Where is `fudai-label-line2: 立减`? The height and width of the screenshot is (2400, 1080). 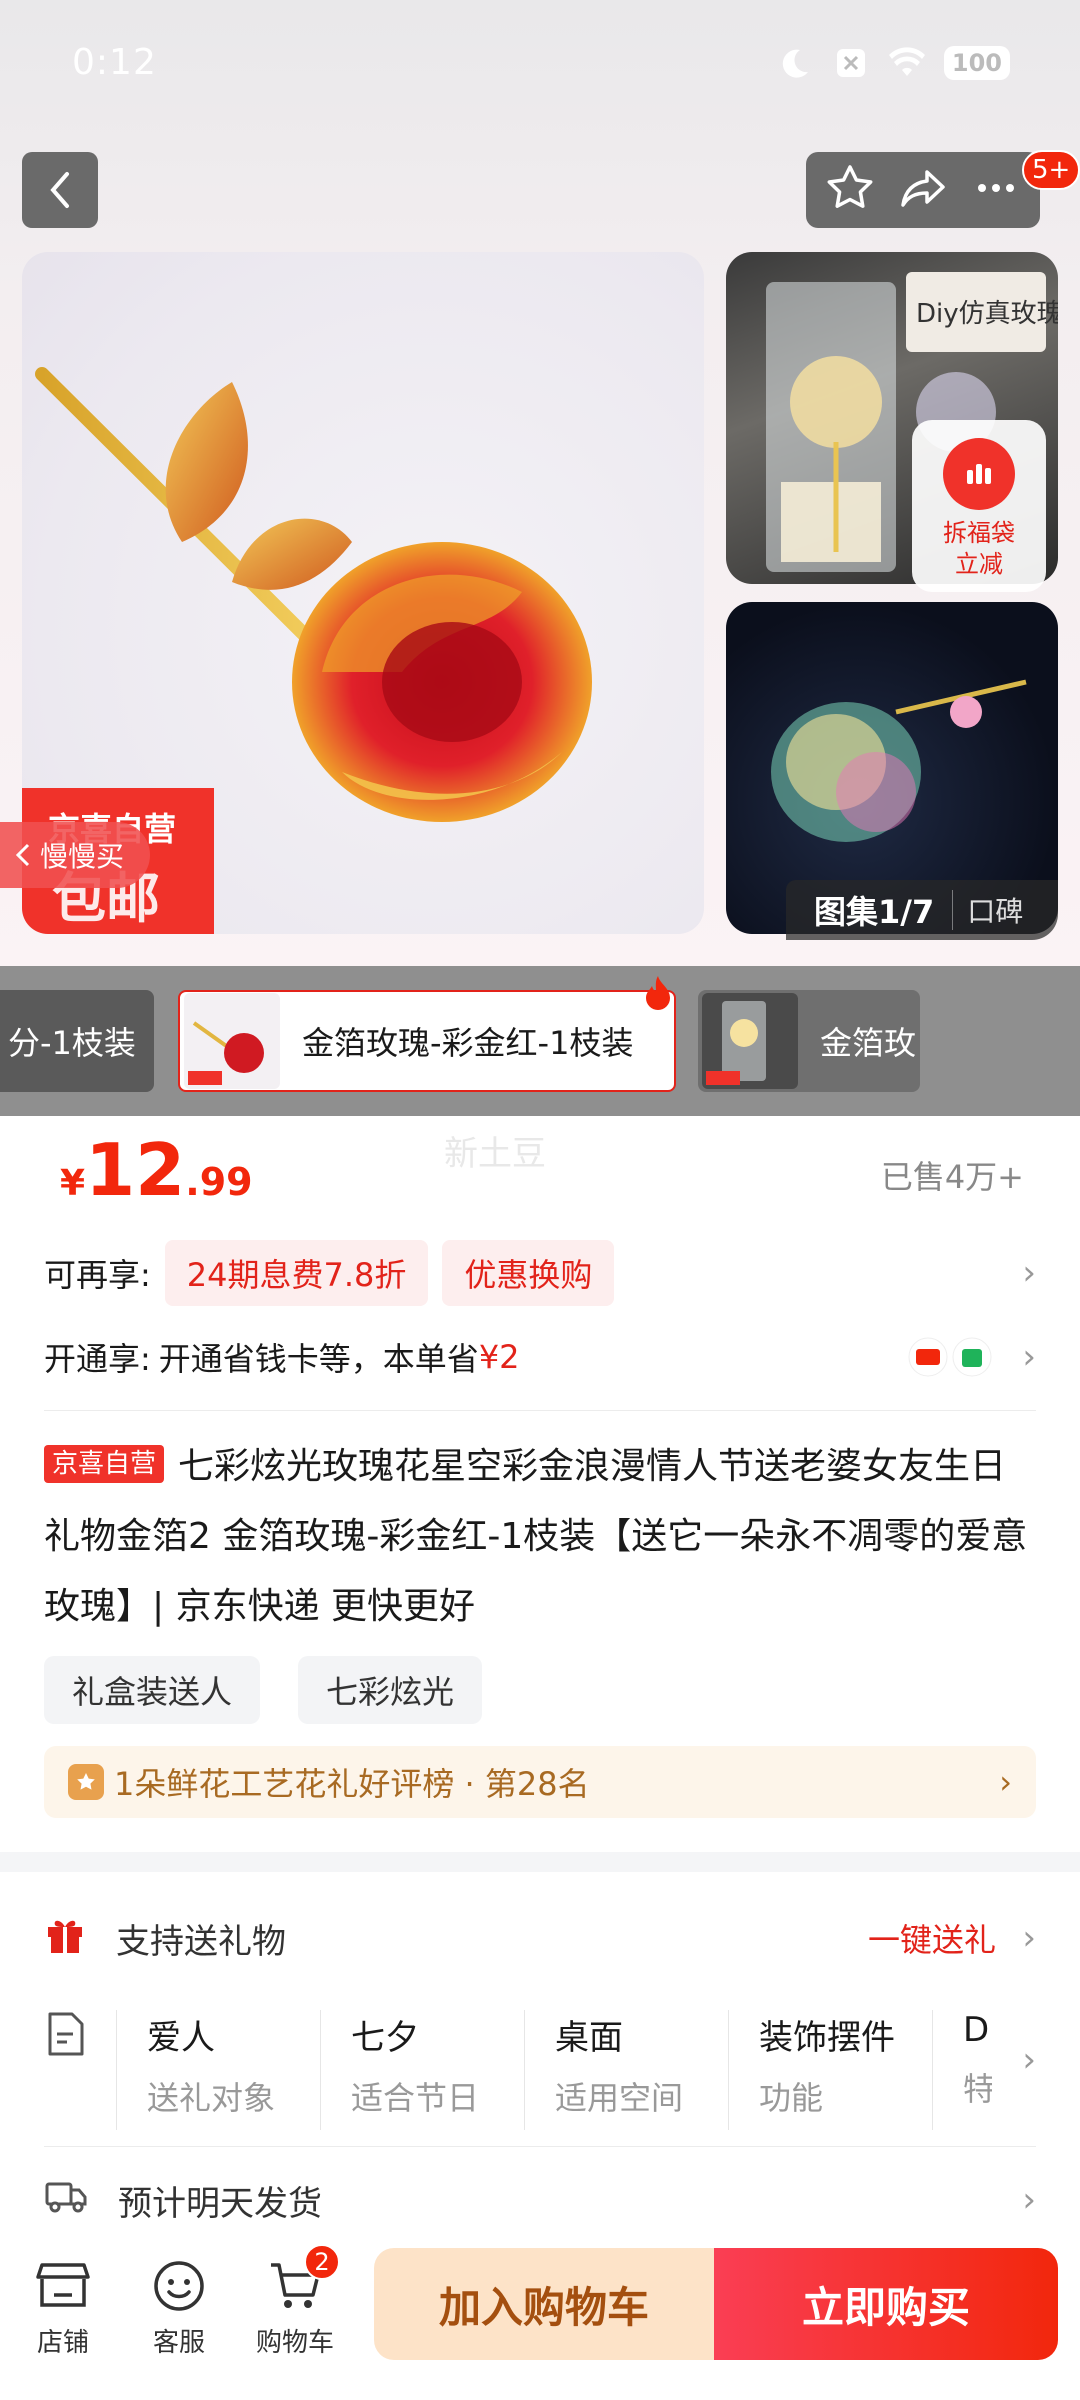
fudai-label-line2: 立减 is located at coordinates (979, 564).